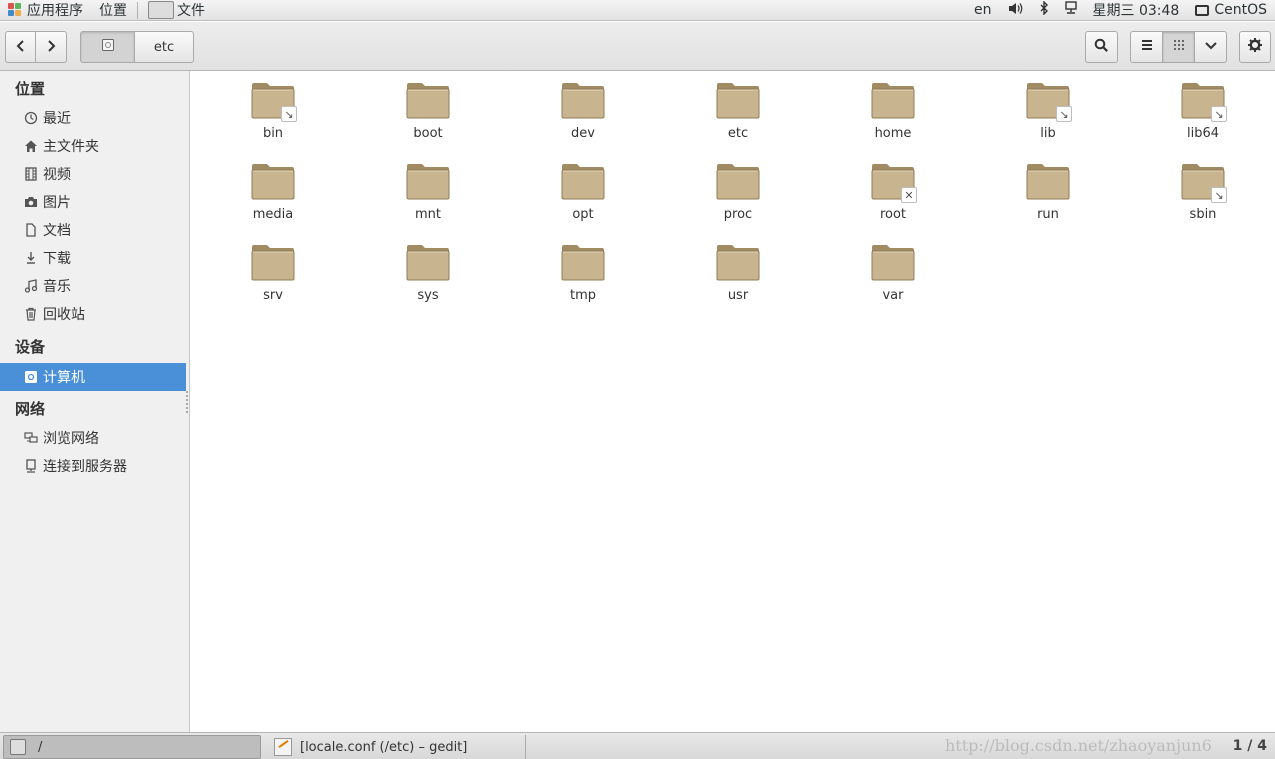 The height and width of the screenshot is (759, 1275). What do you see at coordinates (273, 272) in the screenshot?
I see `file-item: srv` at bounding box center [273, 272].